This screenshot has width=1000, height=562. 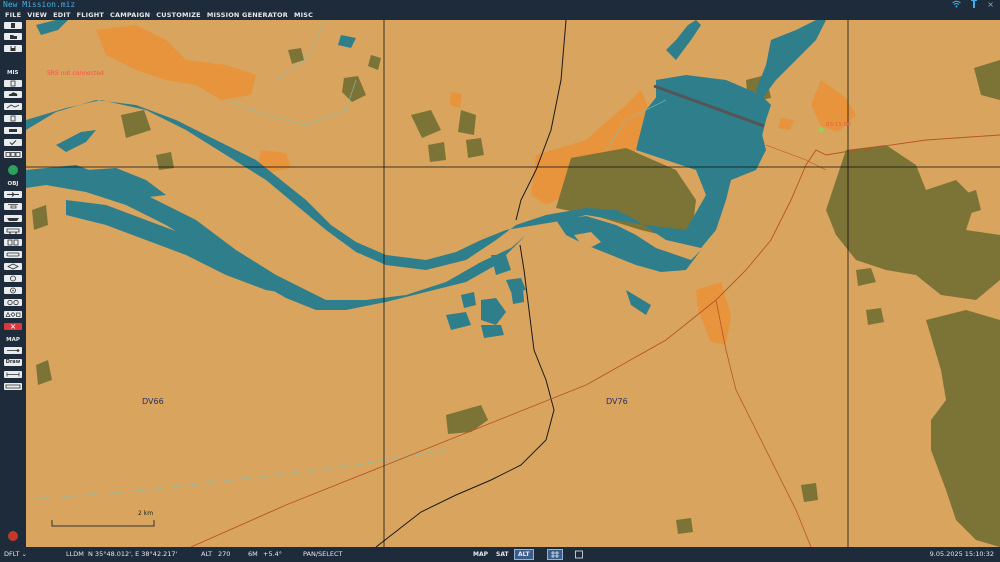 I want to click on triggers-button, so click(x=13, y=130).